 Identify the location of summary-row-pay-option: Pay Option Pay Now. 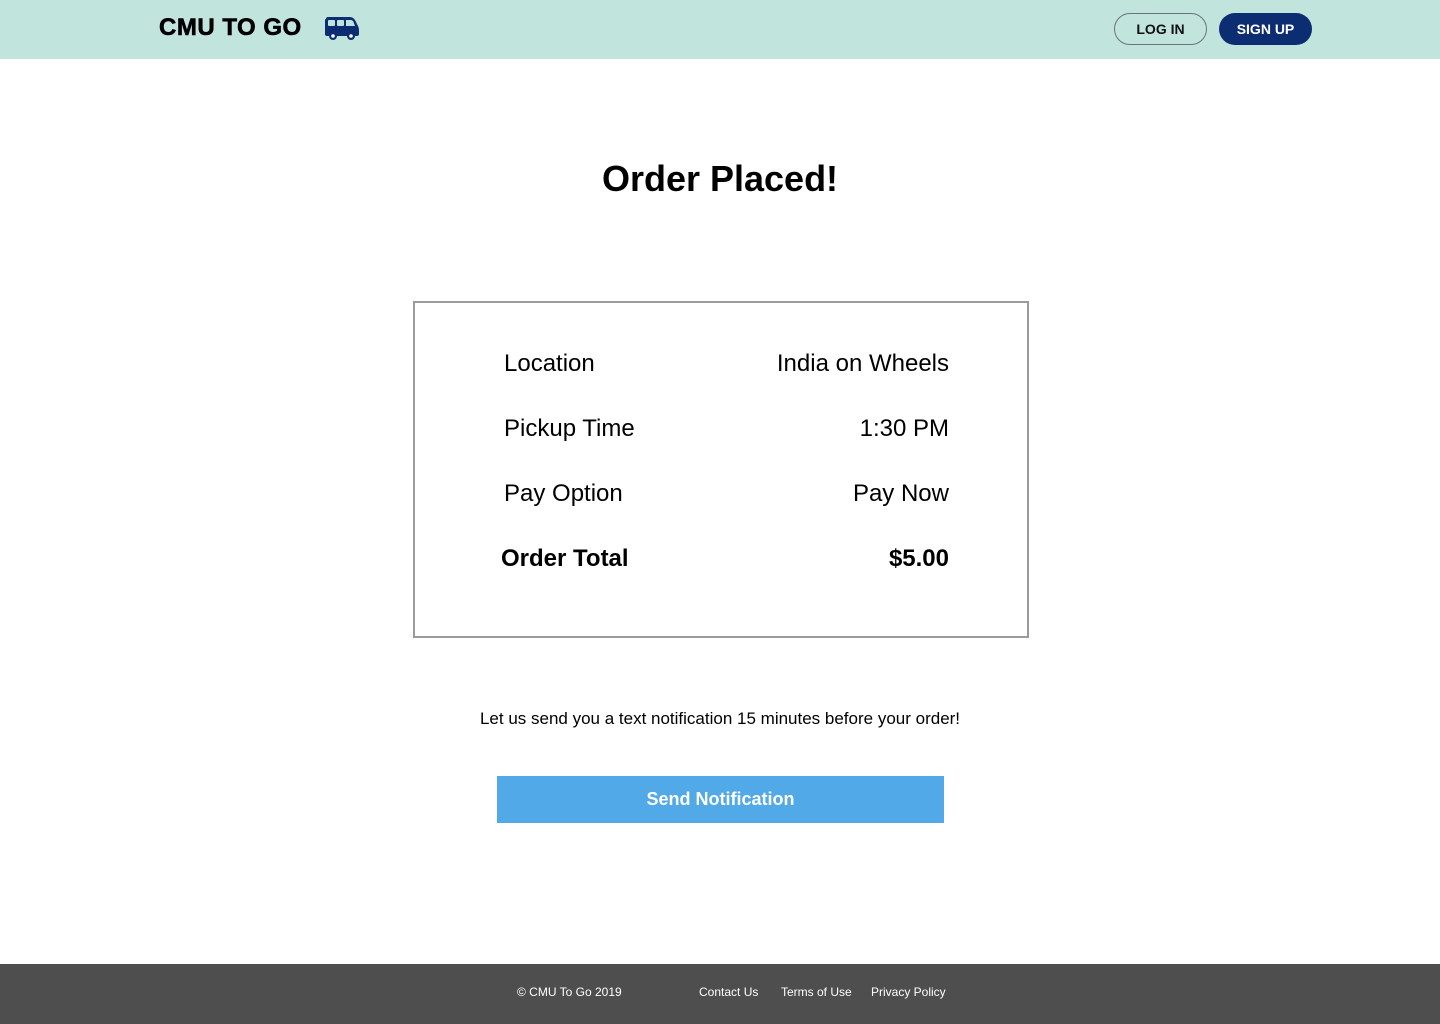
(721, 497).